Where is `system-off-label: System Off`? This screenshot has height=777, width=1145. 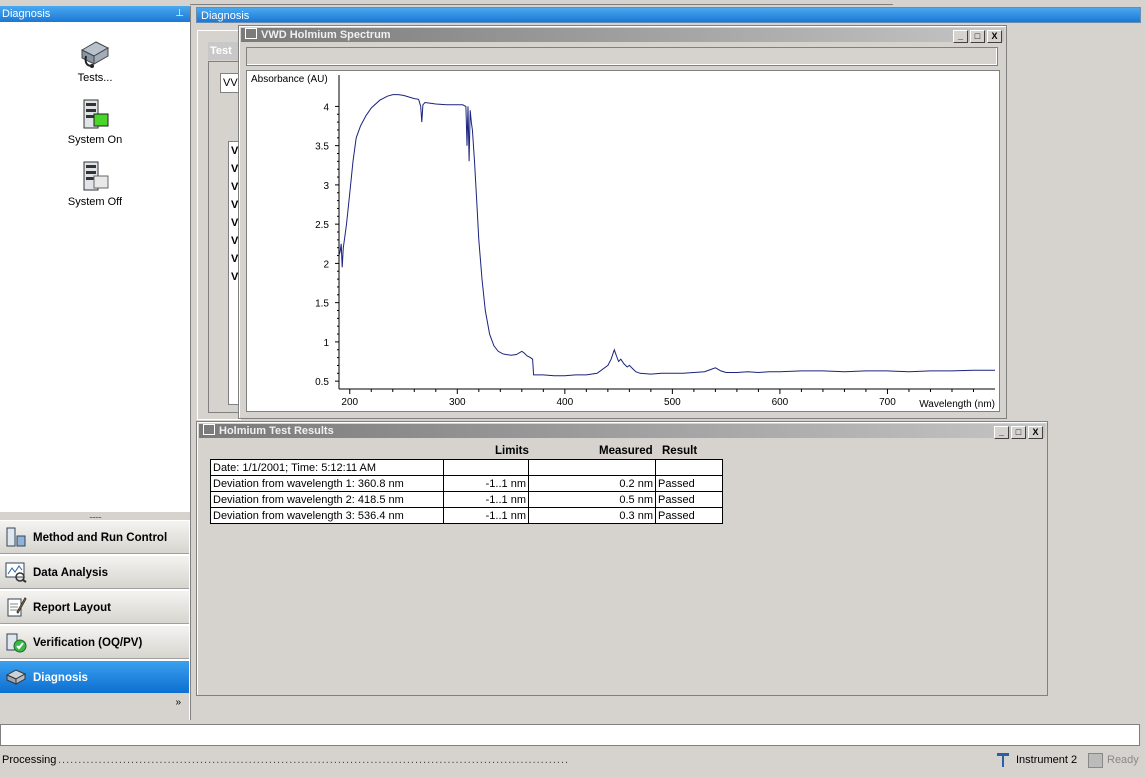
system-off-label: System Off is located at coordinates (95, 202).